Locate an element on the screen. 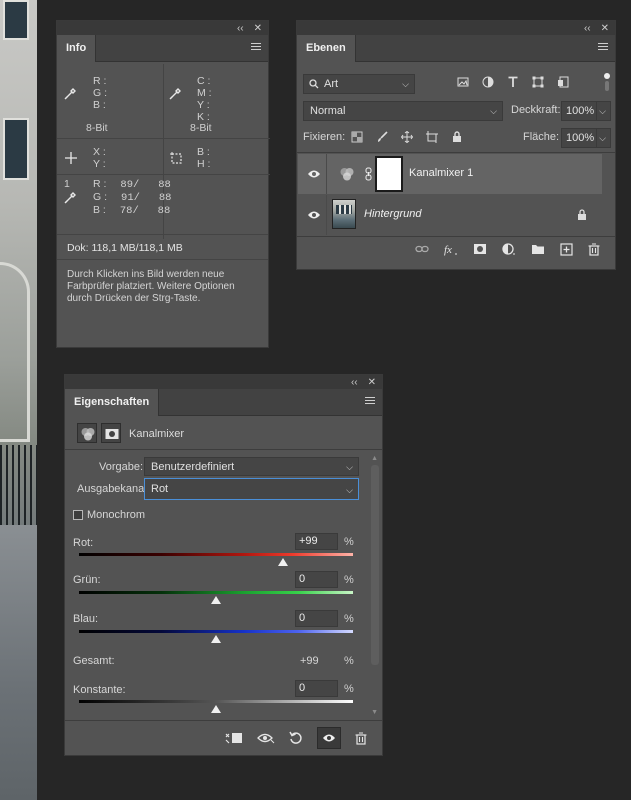 The image size is (631, 800). cmyk-c-label: C : is located at coordinates (204, 81).